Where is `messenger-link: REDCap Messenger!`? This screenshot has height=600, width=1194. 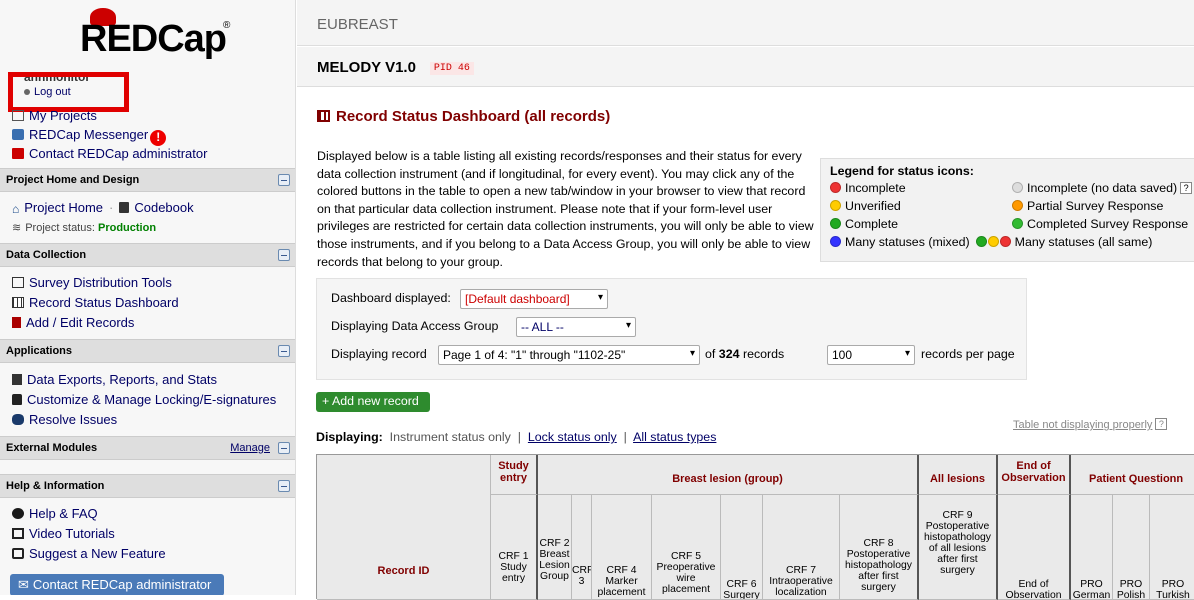
messenger-link: REDCap Messenger! is located at coordinates (89, 136).